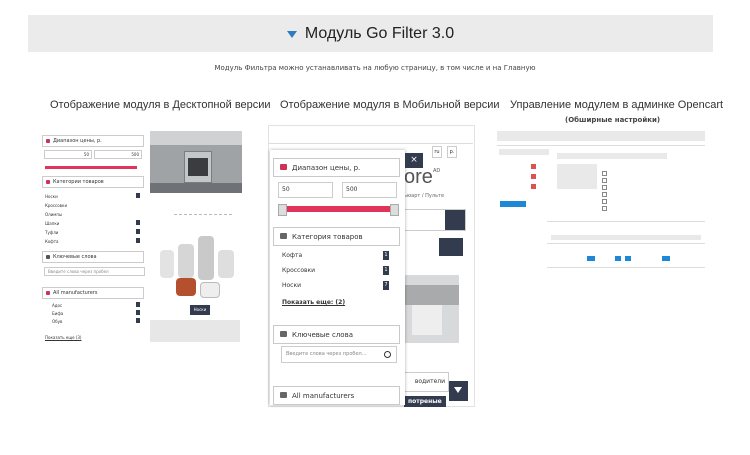 The width and height of the screenshot is (750, 455). I want to click on store-logo-suffix: AD, so click(437, 171).